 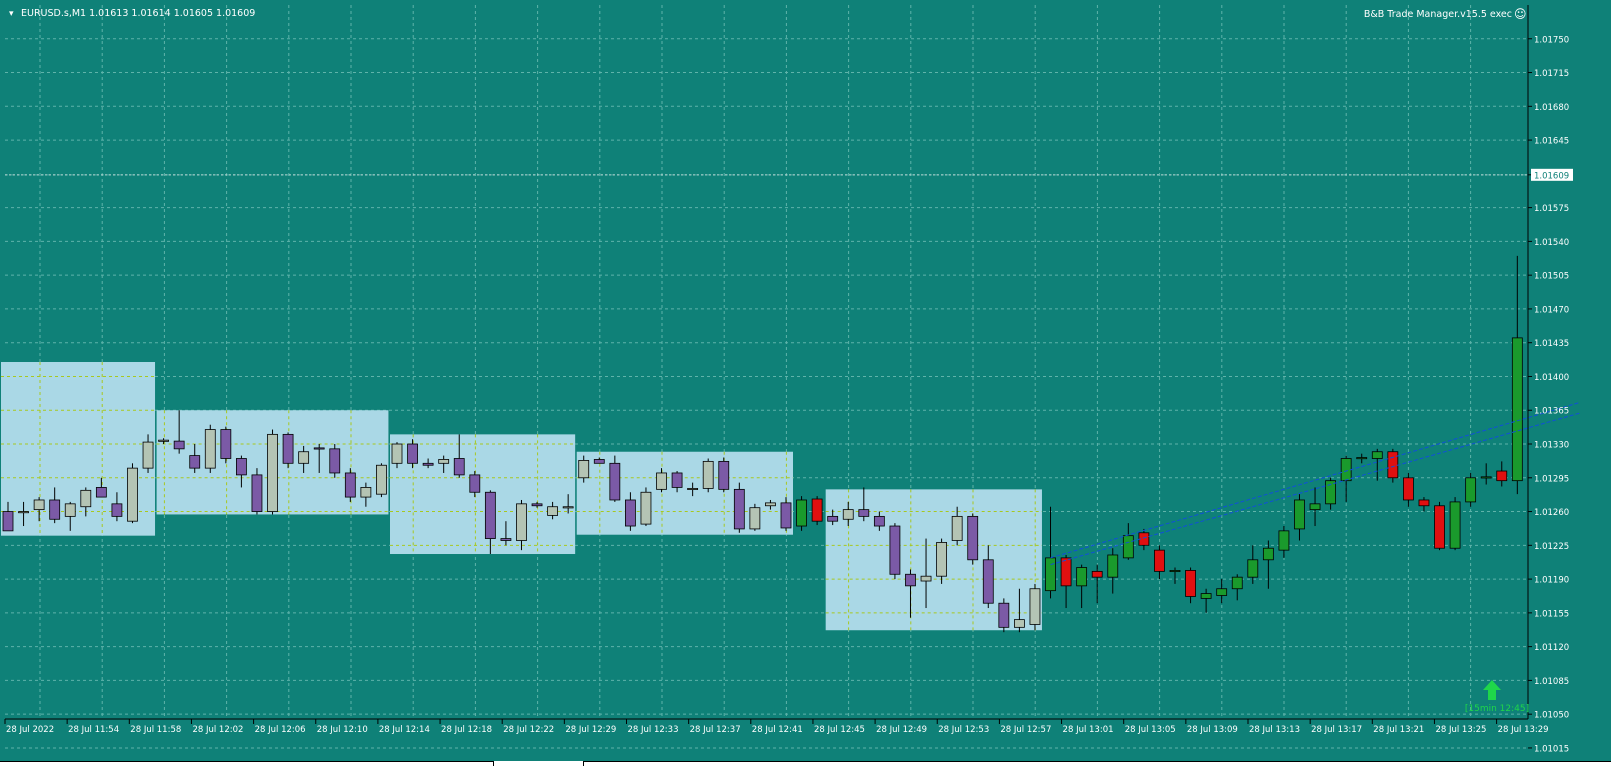 I want to click on time-tick-label: 28 Jul 12:53, so click(x=963, y=730).